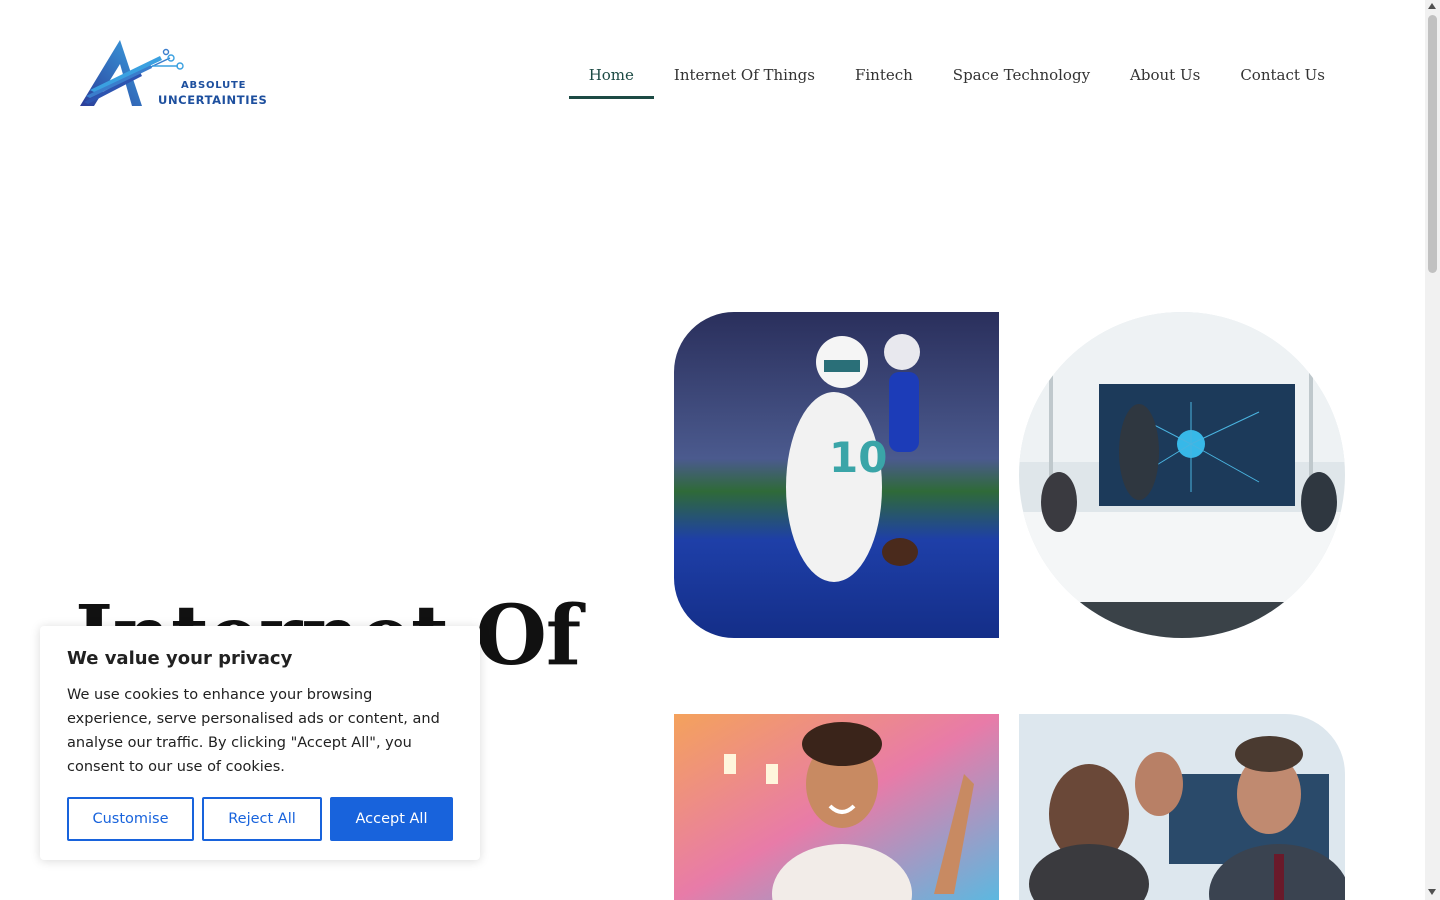  I want to click on hero-image-football: 10, so click(836, 475).